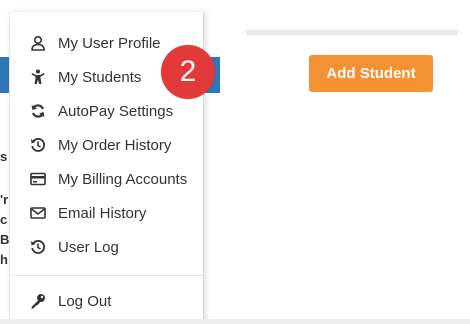  What do you see at coordinates (188, 72) in the screenshot?
I see `step-number-badge: 2` at bounding box center [188, 72].